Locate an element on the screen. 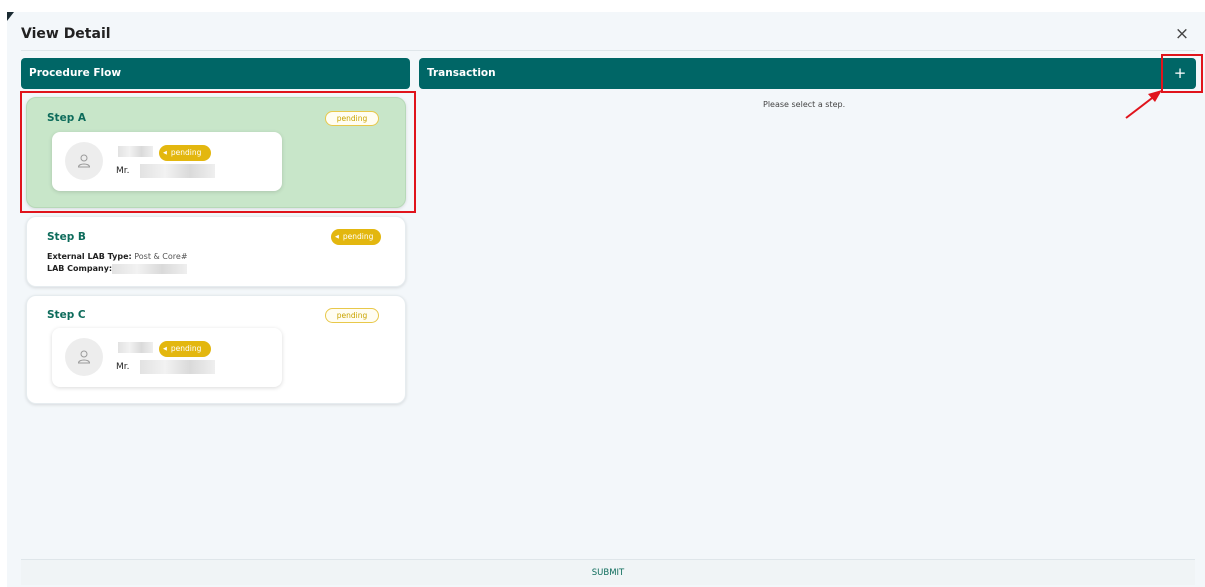  avatar is located at coordinates (84, 357).